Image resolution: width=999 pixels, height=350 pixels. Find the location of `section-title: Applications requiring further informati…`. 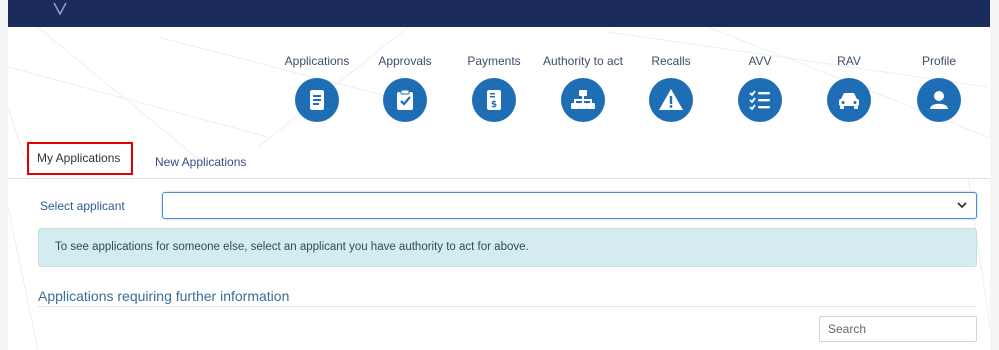

section-title: Applications requiring further informati… is located at coordinates (164, 296).